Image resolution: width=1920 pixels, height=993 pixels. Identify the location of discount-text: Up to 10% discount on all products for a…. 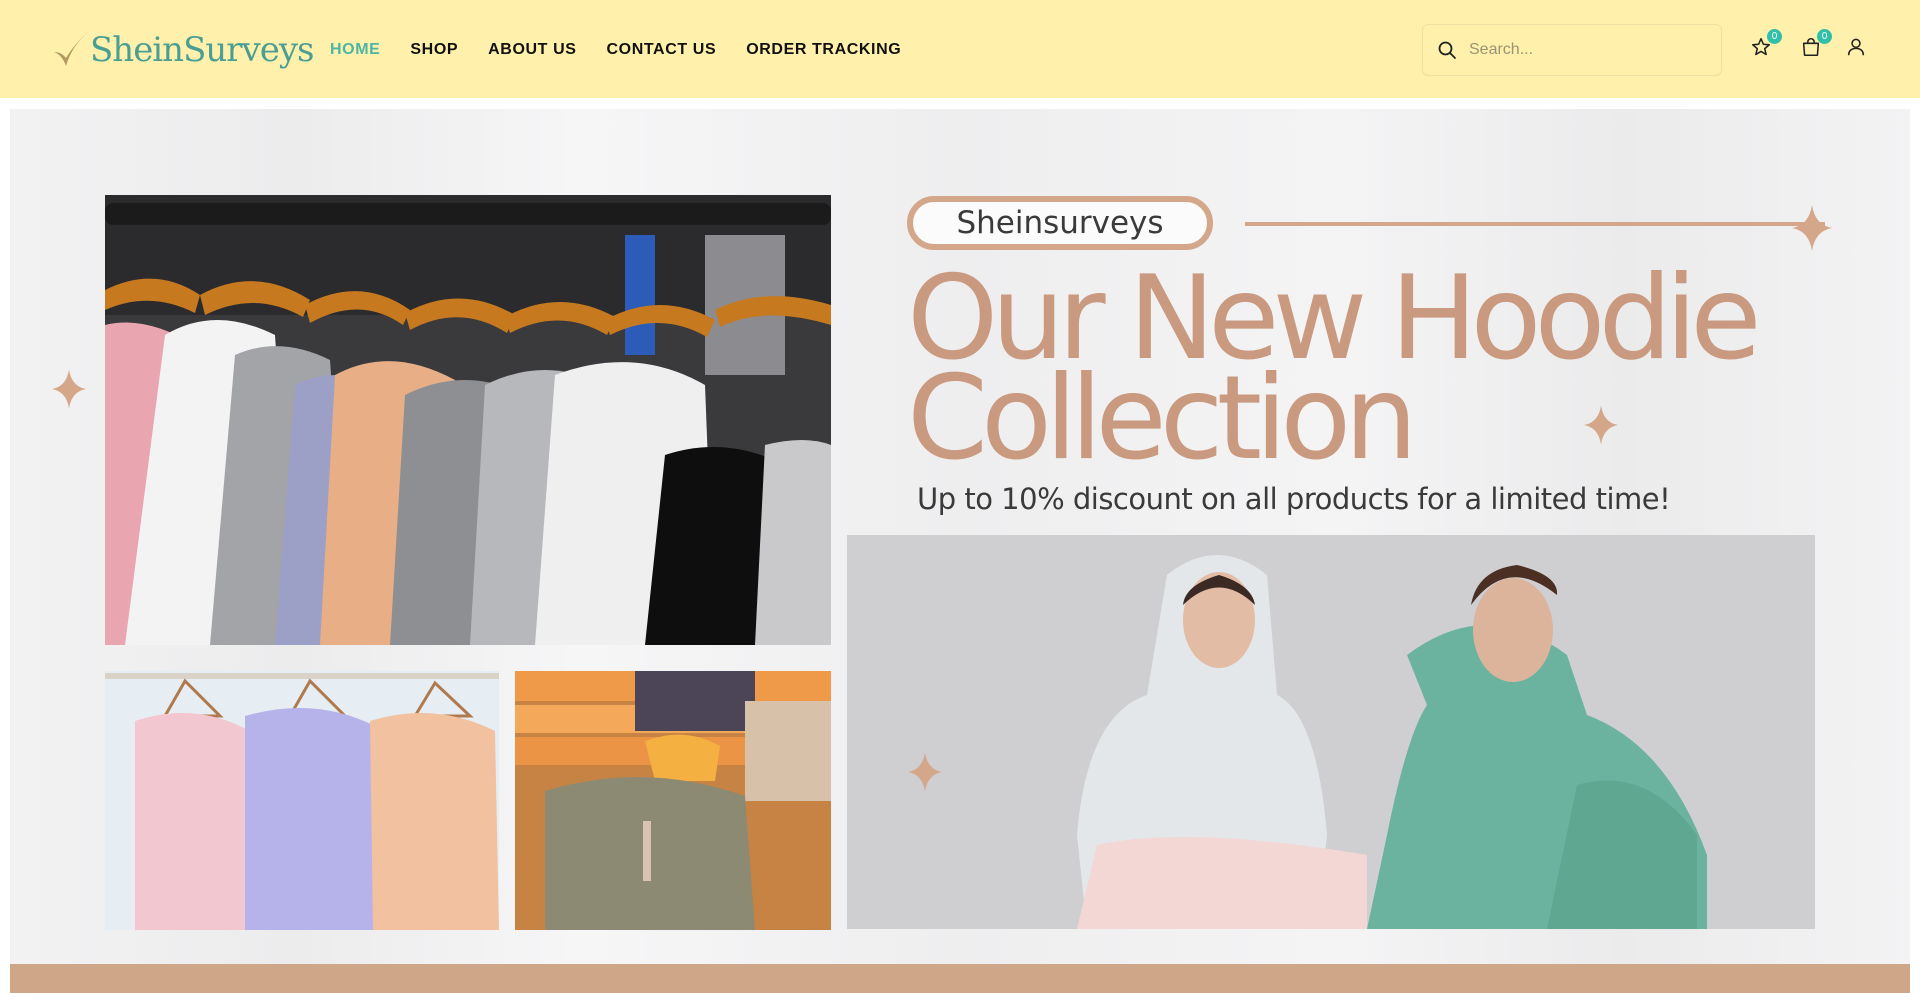
(1294, 499).